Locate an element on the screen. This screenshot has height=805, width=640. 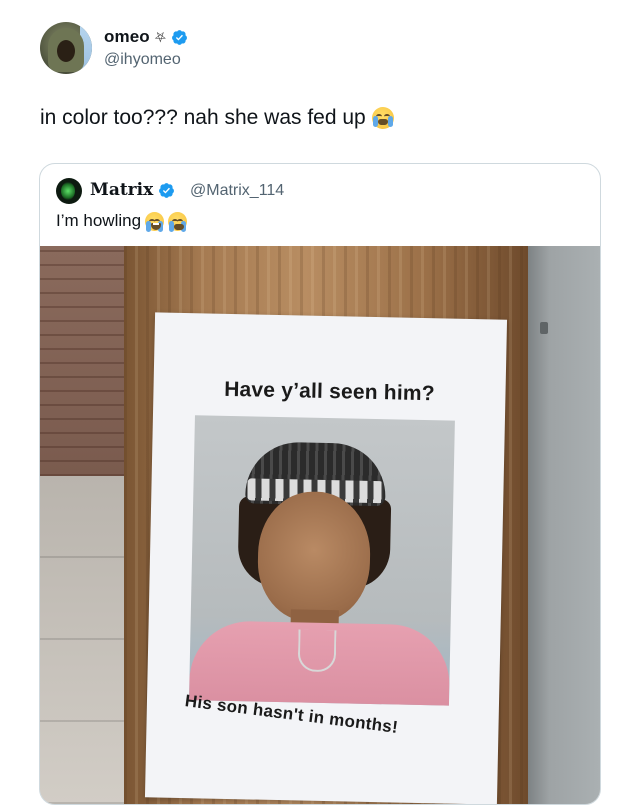
quote-text: I’m howling is located at coordinates (122, 221).